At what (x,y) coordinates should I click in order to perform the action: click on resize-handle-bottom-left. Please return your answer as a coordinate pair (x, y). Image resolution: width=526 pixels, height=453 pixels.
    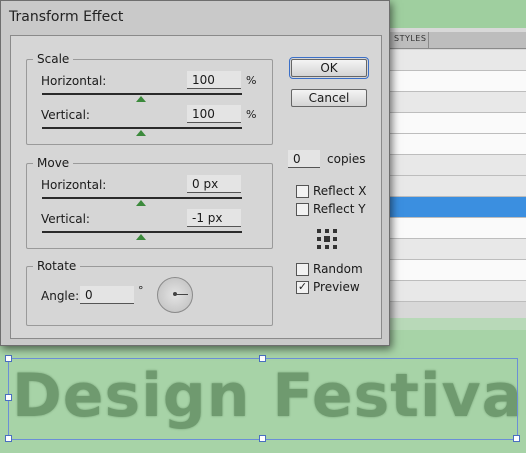
    Looking at the image, I should click on (8, 438).